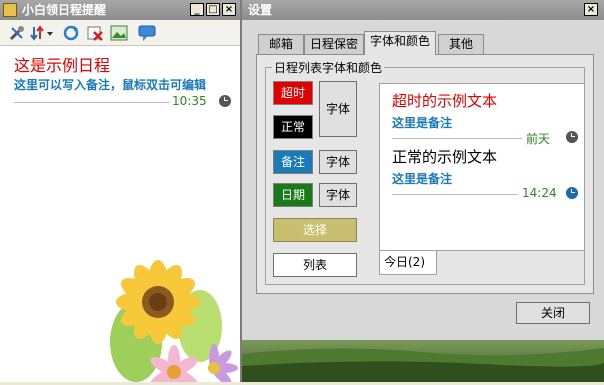 This screenshot has height=385, width=604. I want to click on tab-mailbox: 邮箱, so click(281, 44).